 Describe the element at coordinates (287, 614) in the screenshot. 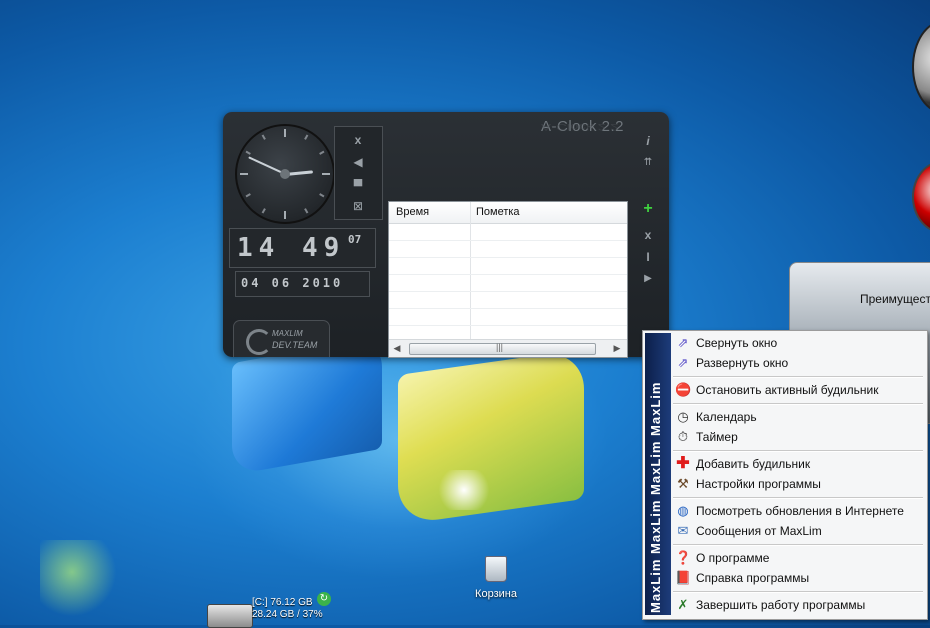

I see `drive-free: 28.24 GB / 37%` at that location.